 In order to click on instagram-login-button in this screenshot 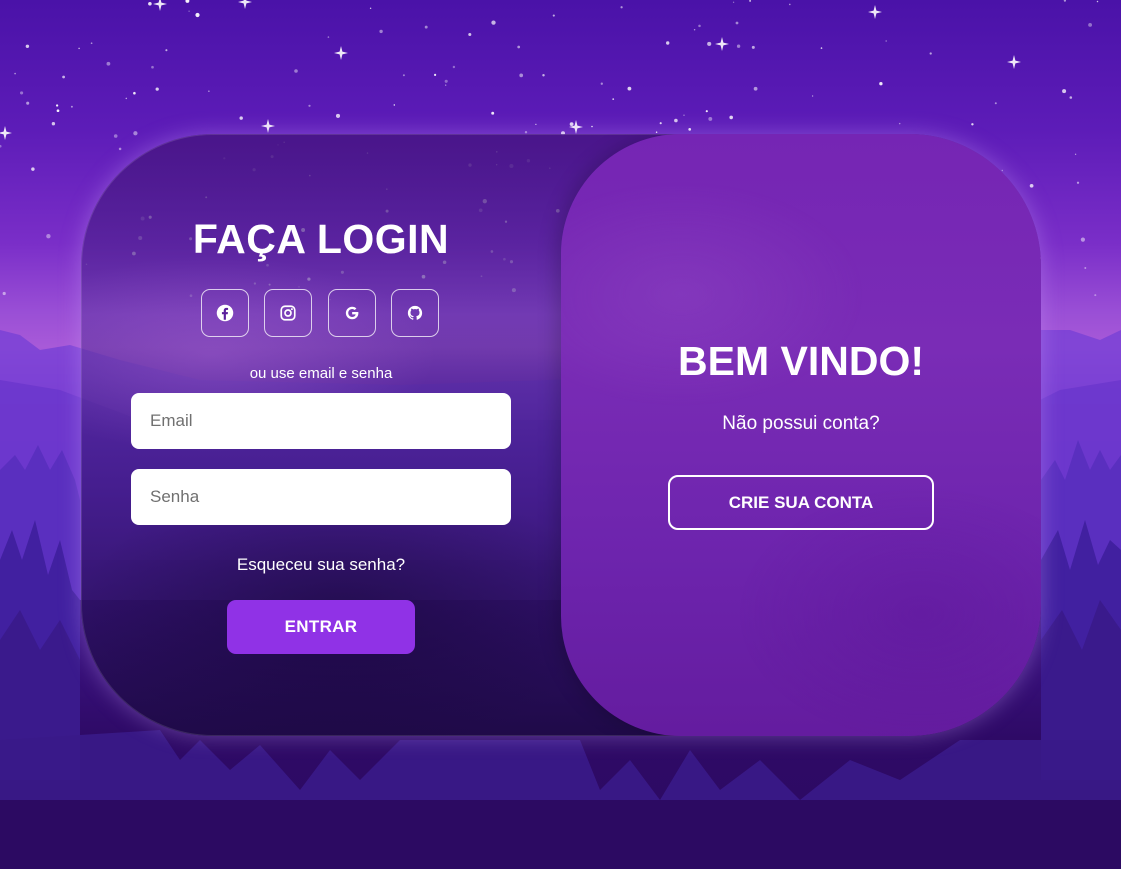, I will do `click(288, 313)`.